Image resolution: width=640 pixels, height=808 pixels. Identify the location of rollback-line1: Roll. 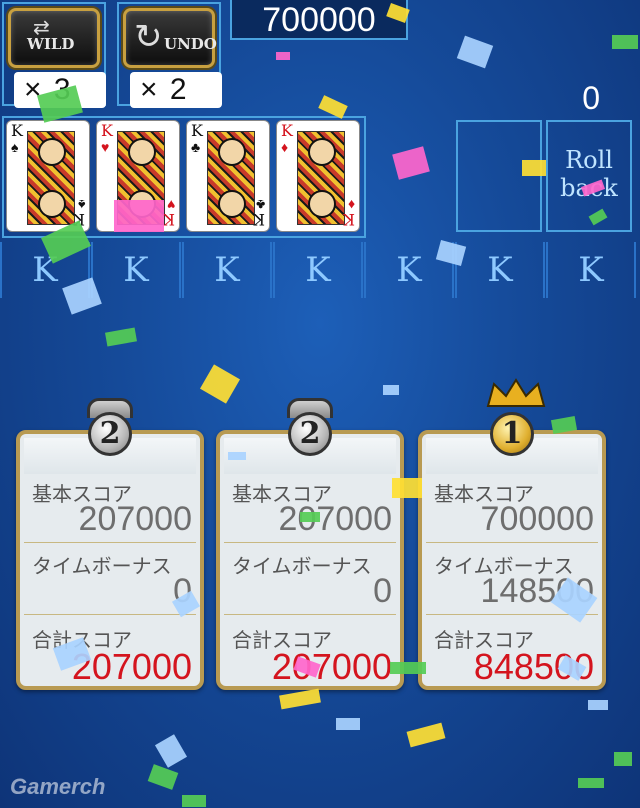
(589, 160).